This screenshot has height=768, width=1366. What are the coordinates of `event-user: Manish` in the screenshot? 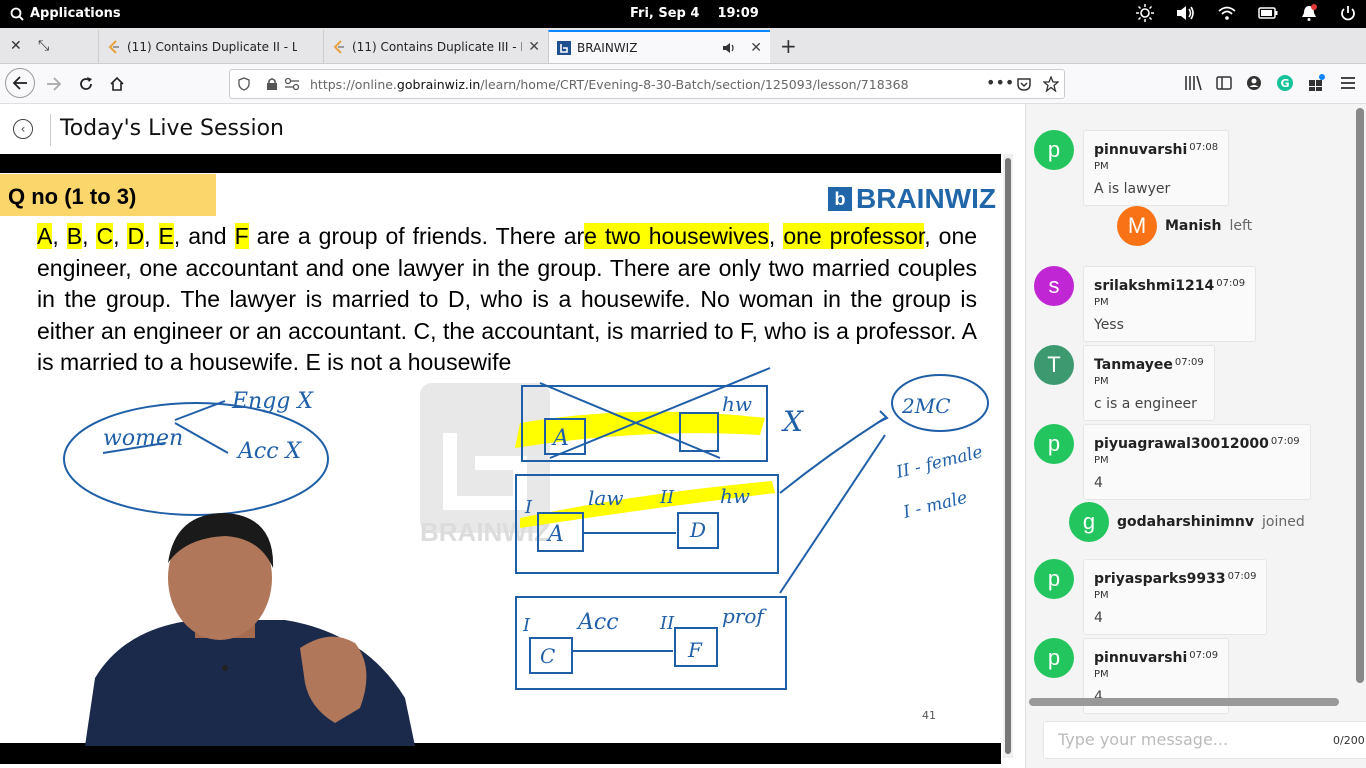 It's located at (1193, 226).